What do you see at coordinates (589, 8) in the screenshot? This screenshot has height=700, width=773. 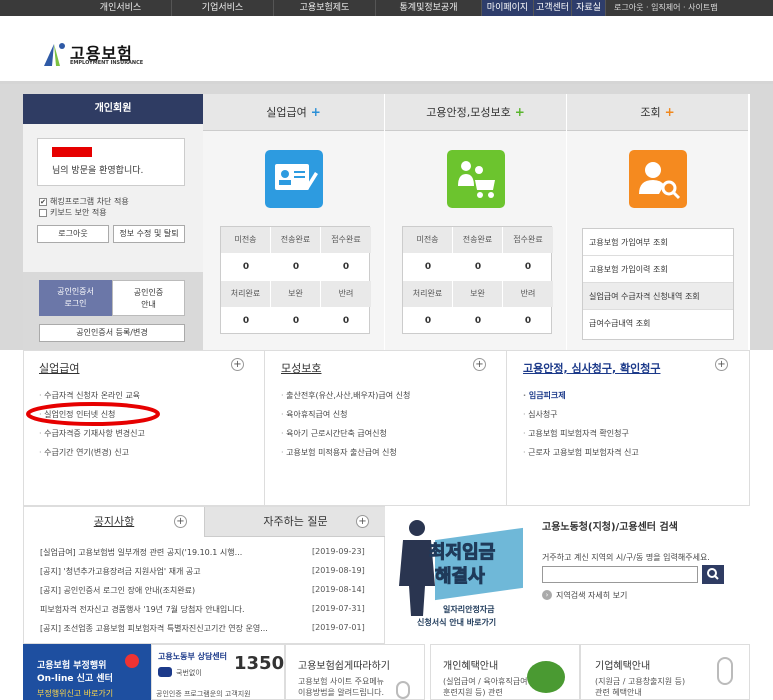 I see `nav-resources: 자료실` at bounding box center [589, 8].